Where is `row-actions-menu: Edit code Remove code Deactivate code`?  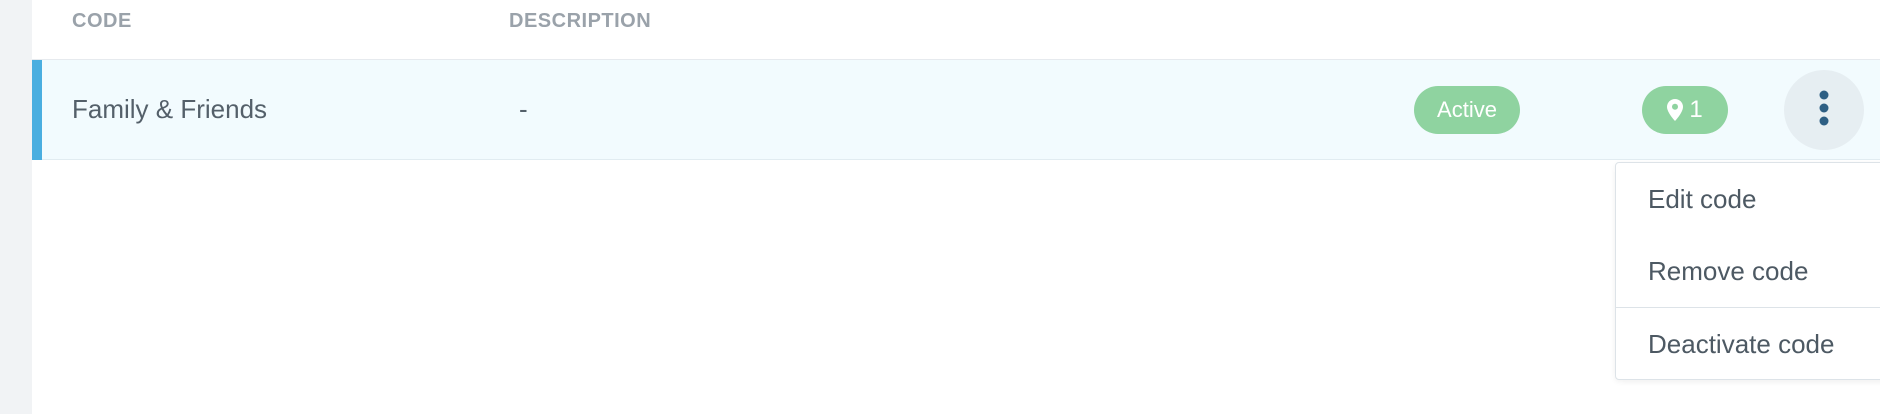 row-actions-menu: Edit code Remove code Deactivate code is located at coordinates (1747, 271).